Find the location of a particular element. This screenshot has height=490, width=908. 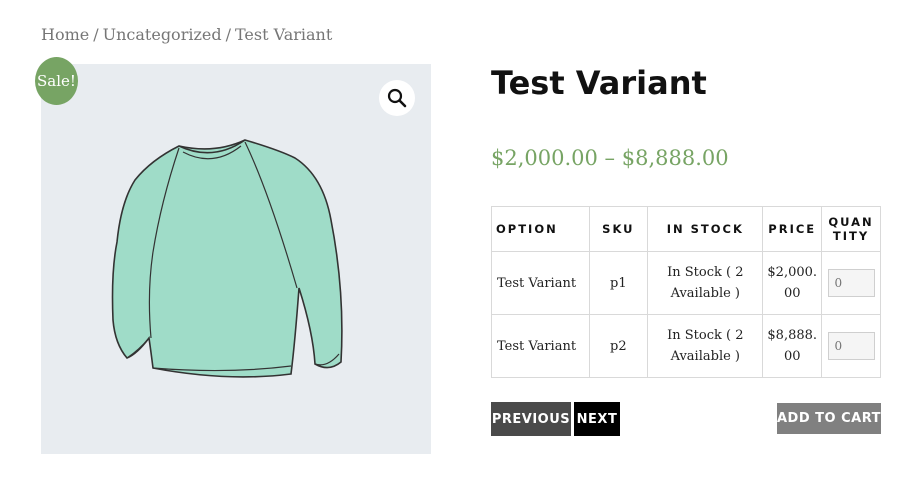

price-range: $2,000.00 – $8,888.00 is located at coordinates (610, 158).